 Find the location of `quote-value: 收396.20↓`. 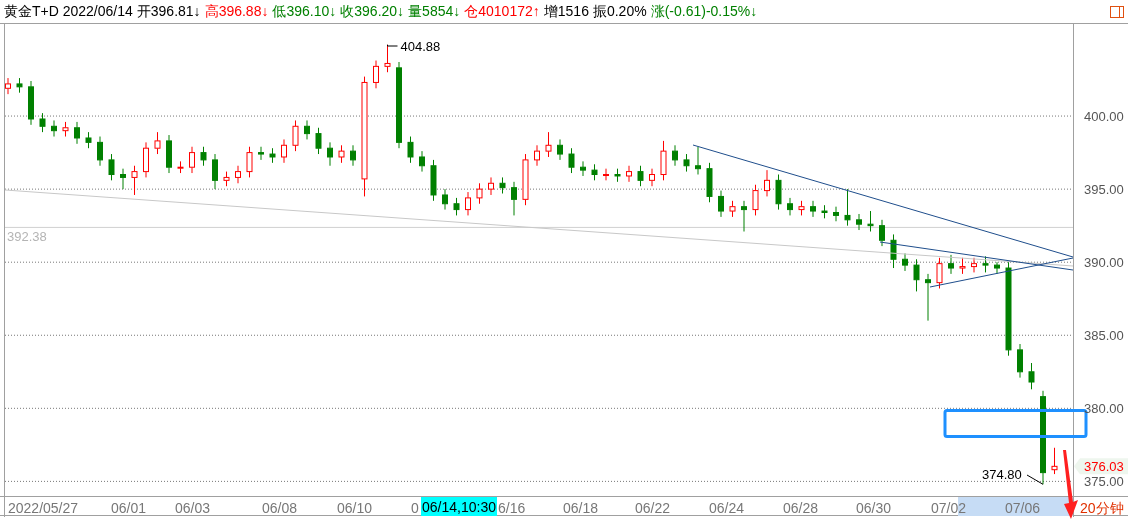

quote-value: 收396.20↓ is located at coordinates (372, 11).